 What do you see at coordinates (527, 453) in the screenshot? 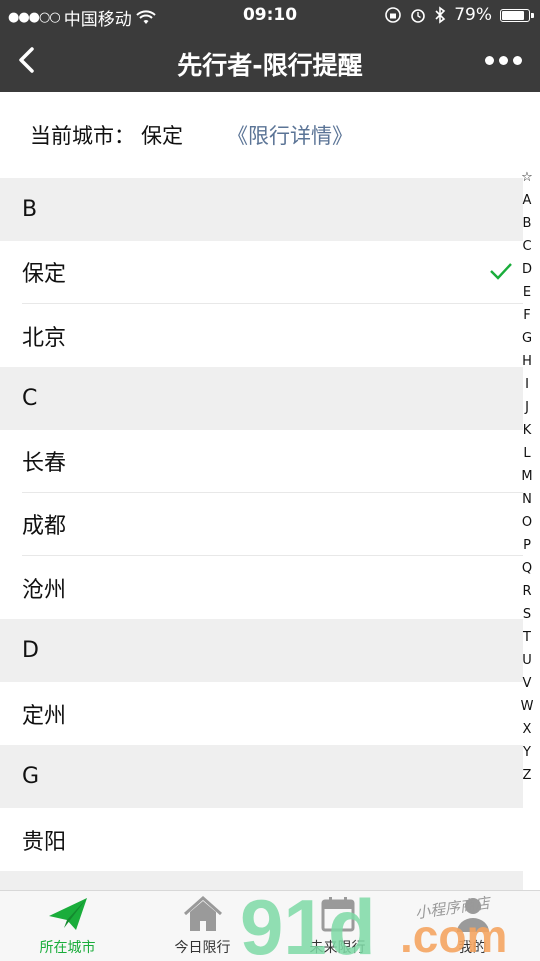
I see `index-letter: L` at bounding box center [527, 453].